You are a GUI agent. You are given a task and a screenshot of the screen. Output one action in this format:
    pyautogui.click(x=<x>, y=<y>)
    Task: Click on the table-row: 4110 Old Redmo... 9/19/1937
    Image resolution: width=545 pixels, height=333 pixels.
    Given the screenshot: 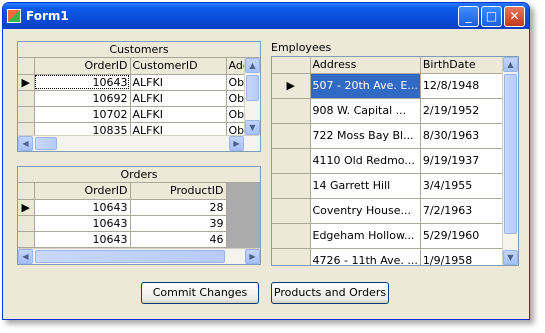 What is the action you would take?
    pyautogui.click(x=393, y=161)
    